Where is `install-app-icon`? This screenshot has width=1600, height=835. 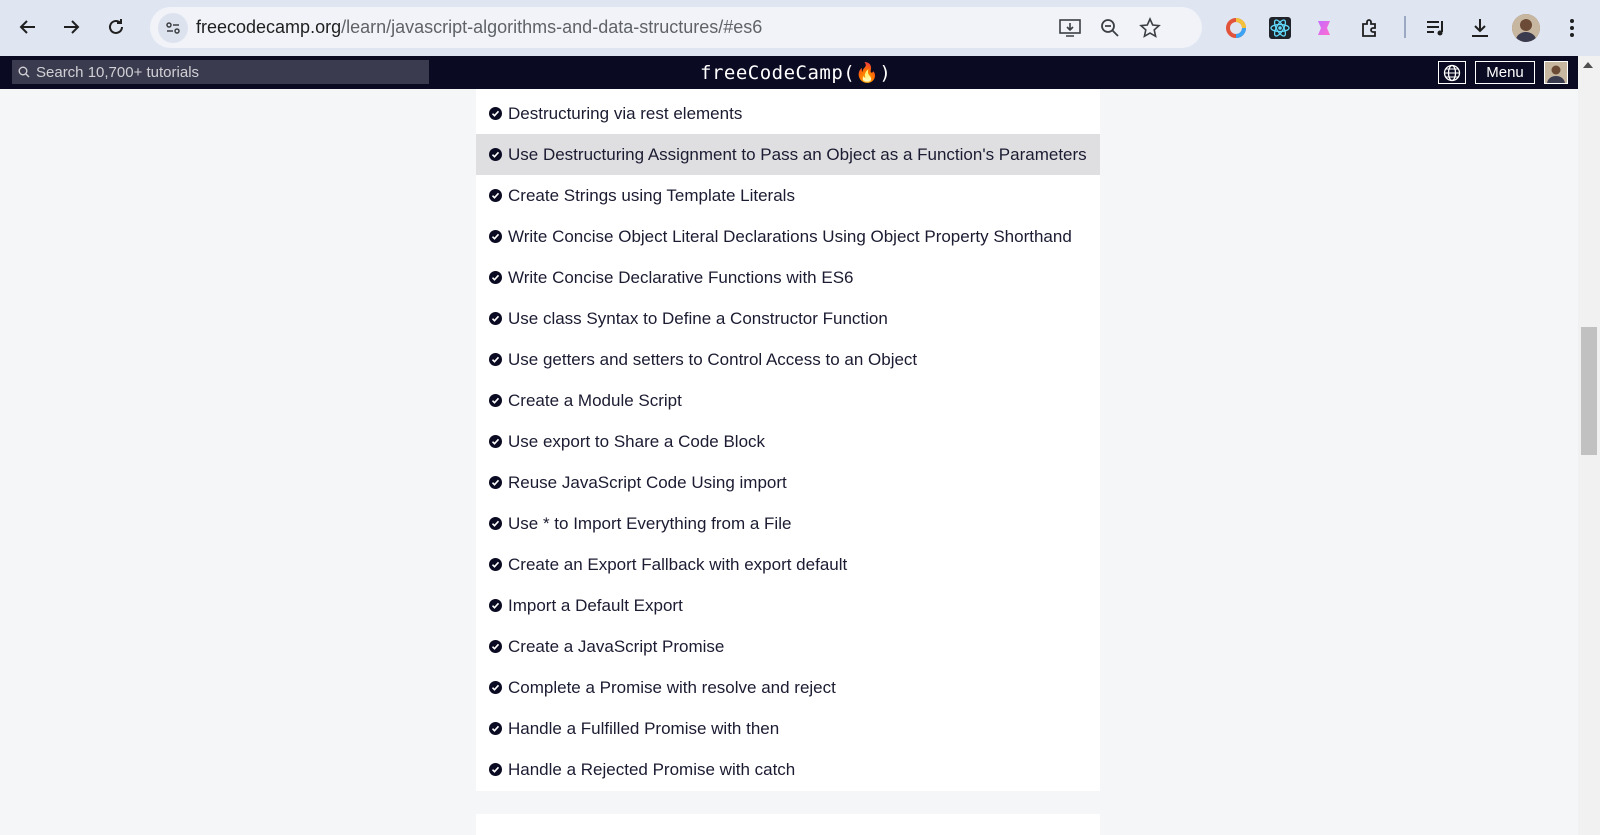 install-app-icon is located at coordinates (1070, 28).